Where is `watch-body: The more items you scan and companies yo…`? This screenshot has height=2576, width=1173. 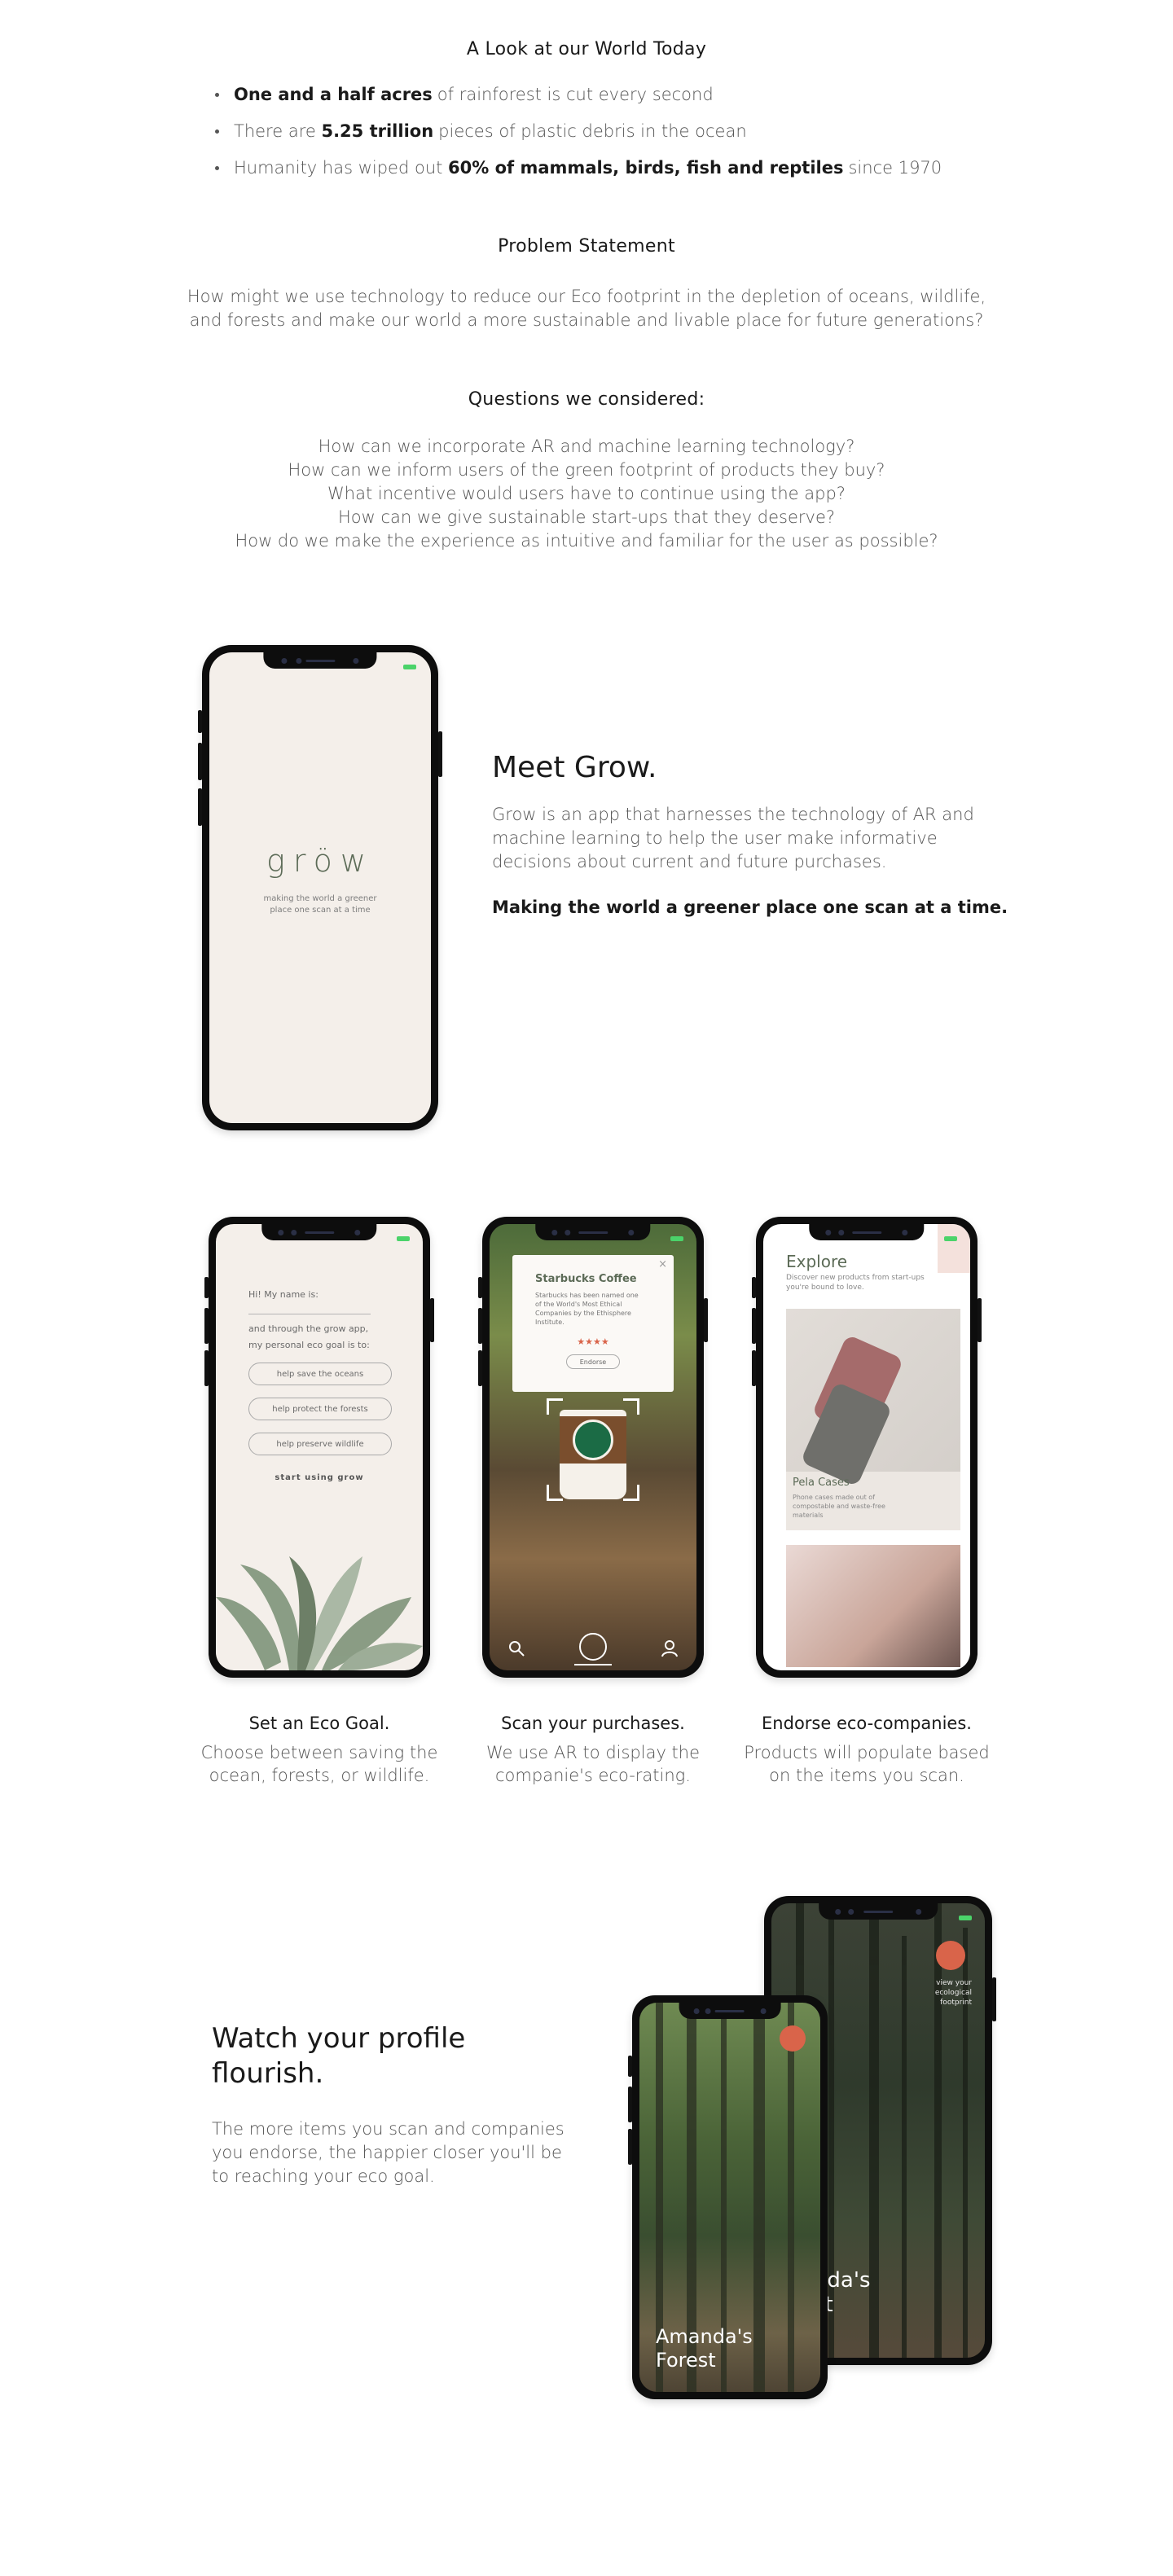
watch-body: The more items you scan and companies yo… is located at coordinates (388, 2152).